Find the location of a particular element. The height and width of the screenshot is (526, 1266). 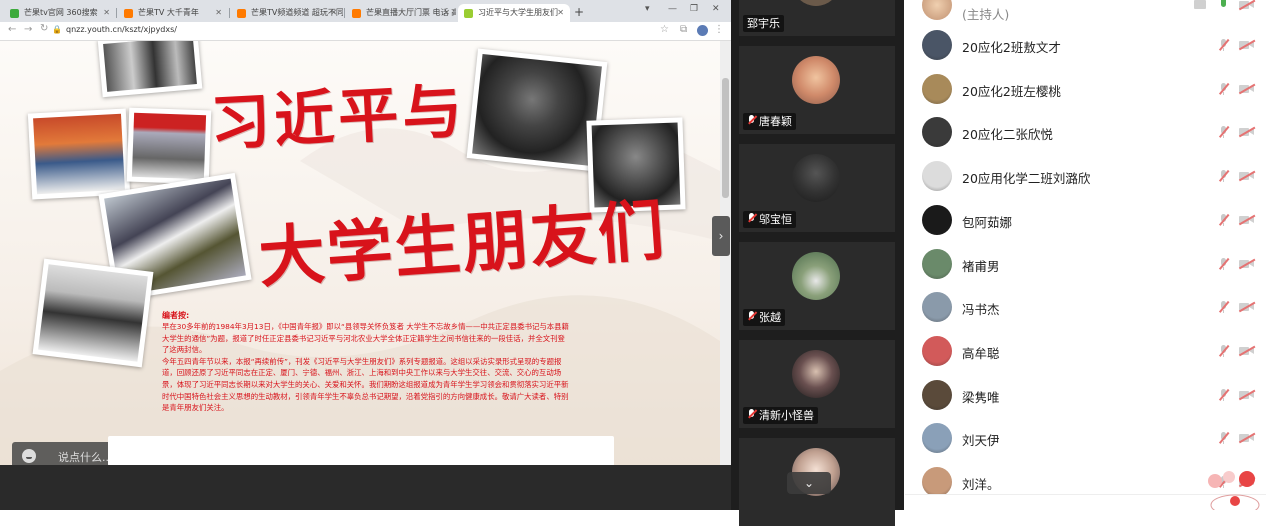

extension-icon: ⧉ is located at coordinates (683, 29).